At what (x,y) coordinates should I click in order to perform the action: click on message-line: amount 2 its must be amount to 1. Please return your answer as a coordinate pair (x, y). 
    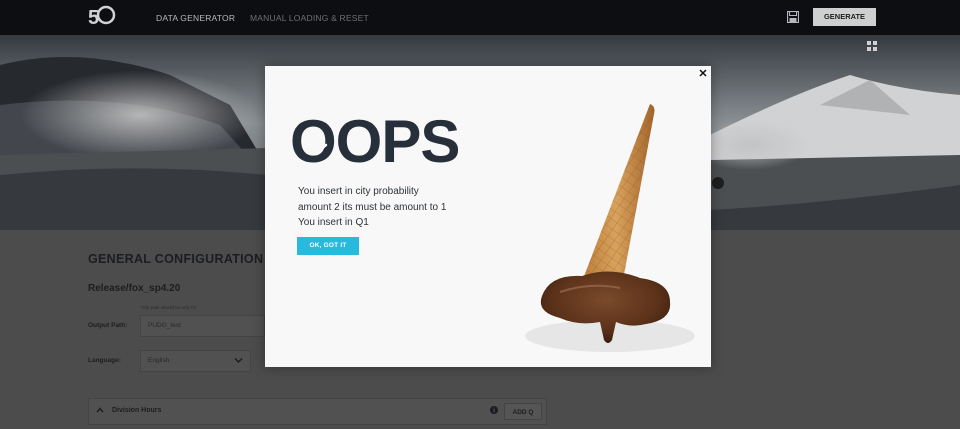
    Looking at the image, I should click on (372, 207).